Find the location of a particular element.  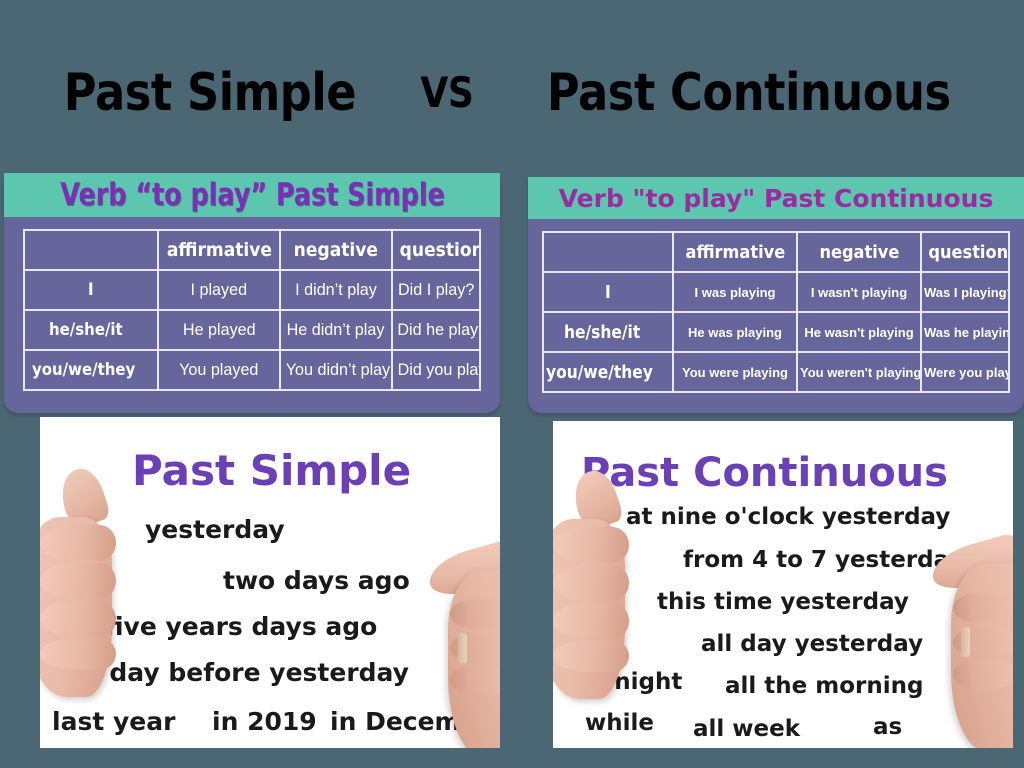

cell-affirmative-you: You were playing is located at coordinates (736, 372).